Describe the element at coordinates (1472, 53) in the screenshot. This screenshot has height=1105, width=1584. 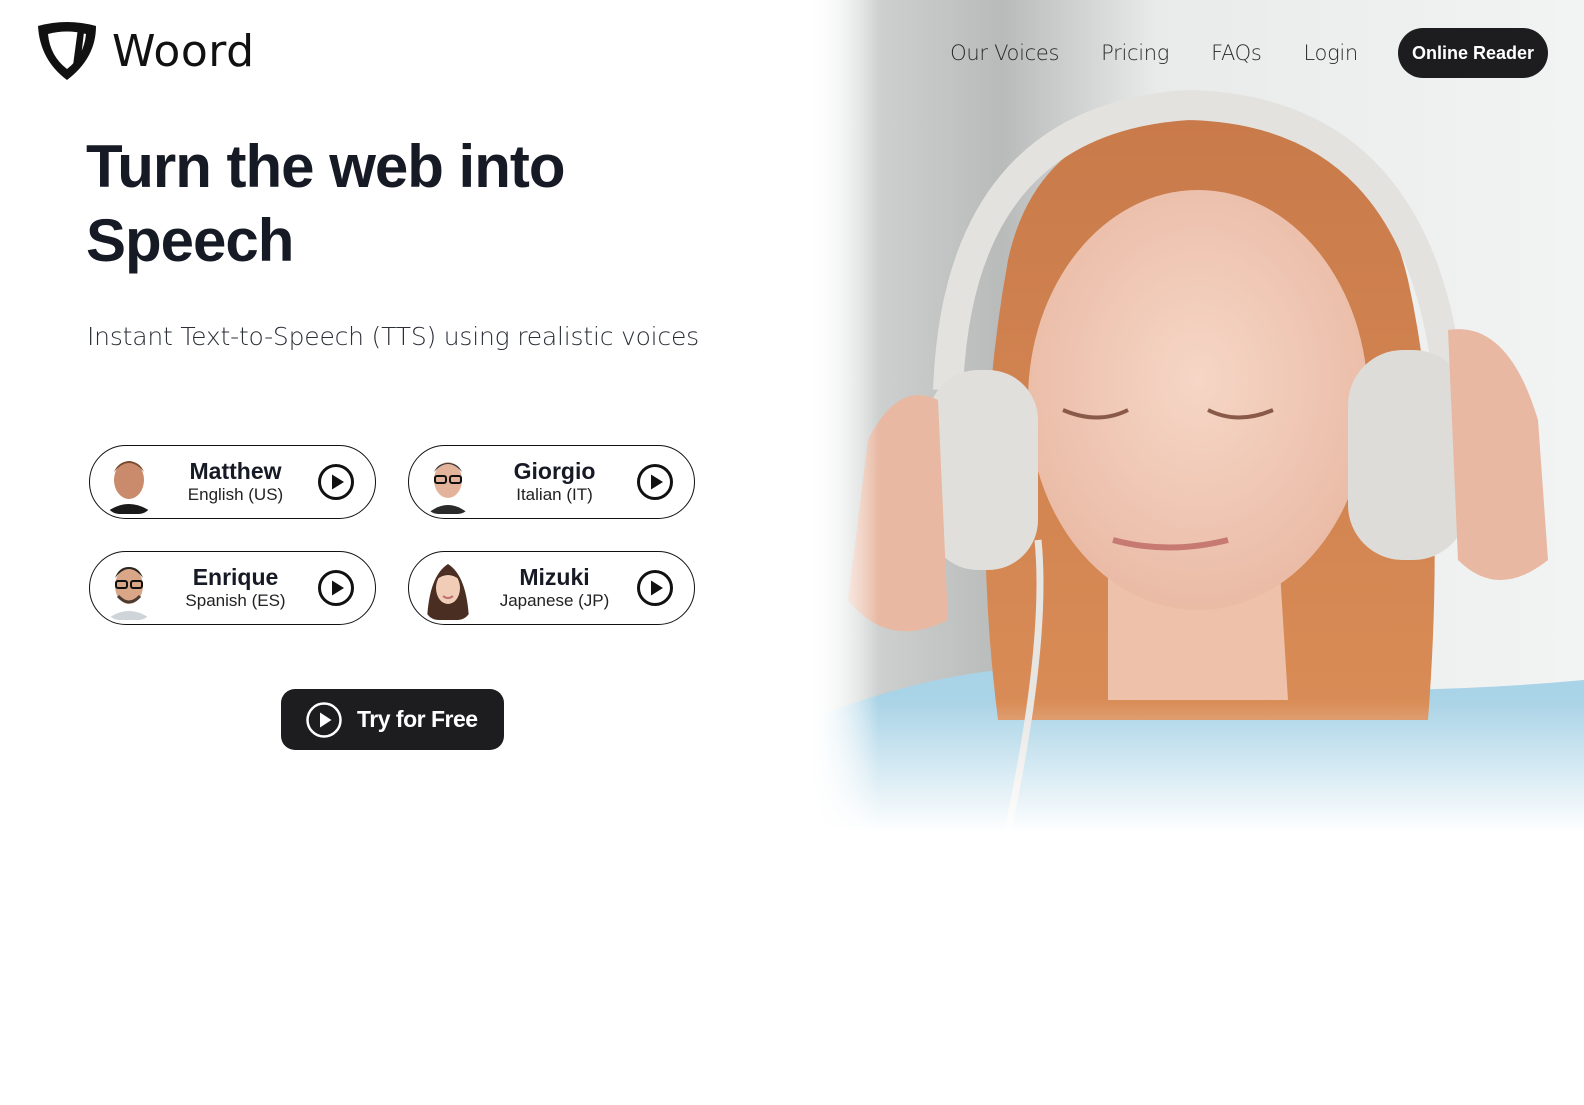
I see `online-reader-button: Online Reader` at that location.